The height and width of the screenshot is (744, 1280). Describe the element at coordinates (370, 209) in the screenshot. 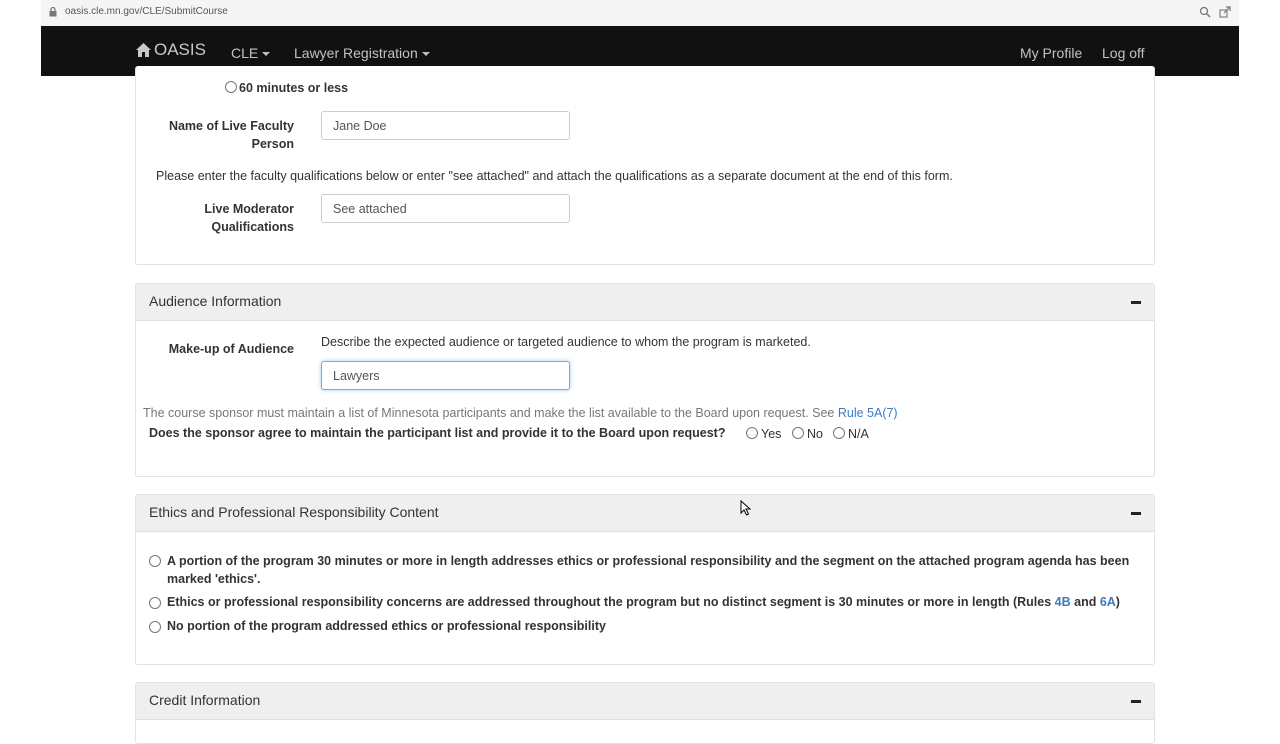

I see `moderator-qual-value: See attached` at that location.